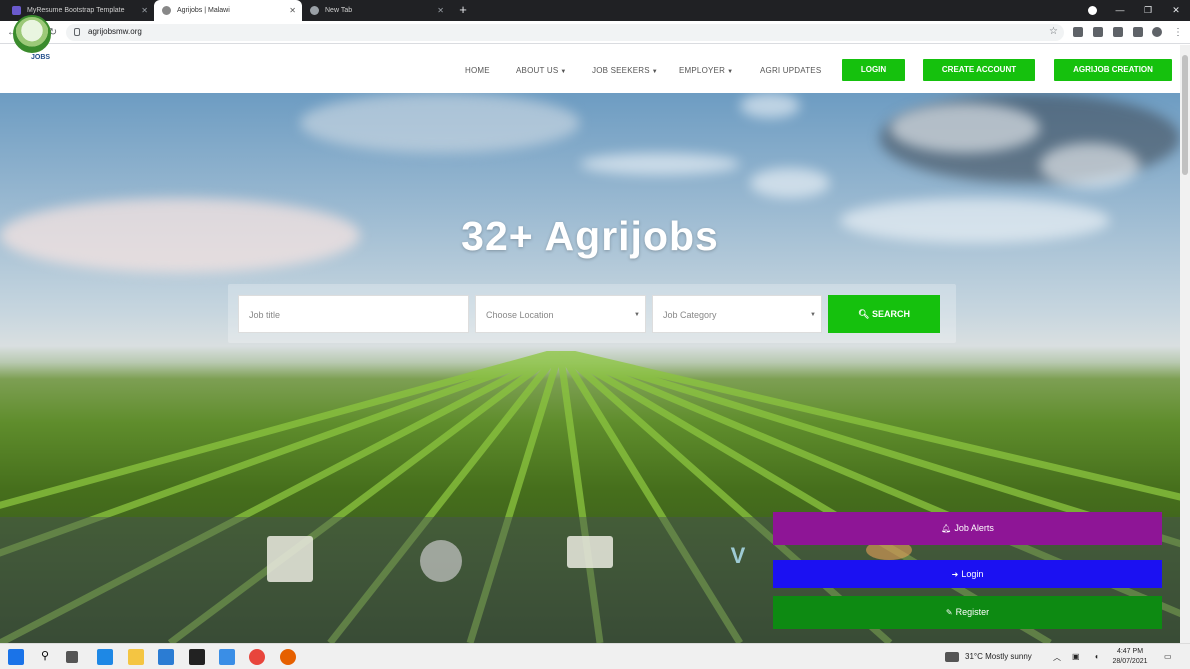  Describe the element at coordinates (1130, 661) in the screenshot. I see `clock-date: 28/07/2021` at that location.